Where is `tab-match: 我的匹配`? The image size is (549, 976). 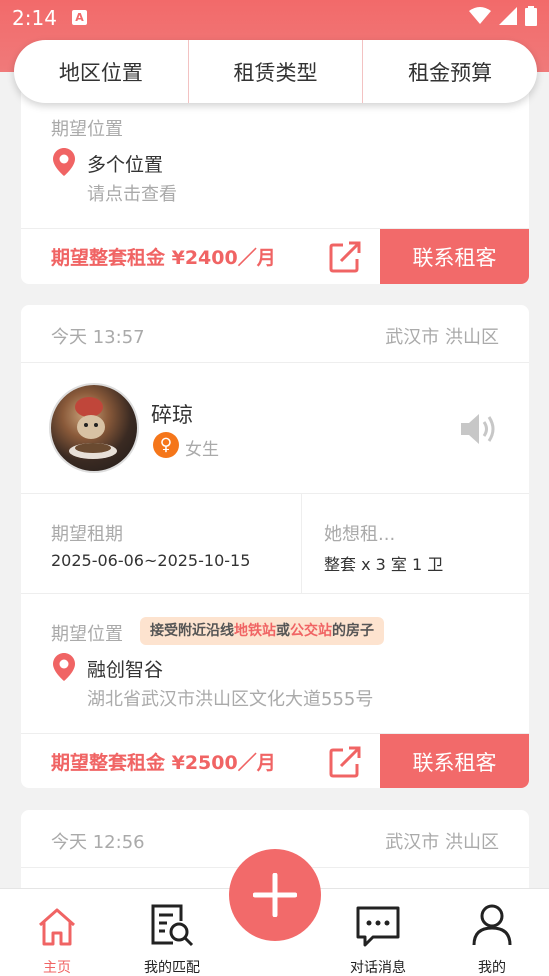 tab-match: 我的匹配 is located at coordinates (172, 936).